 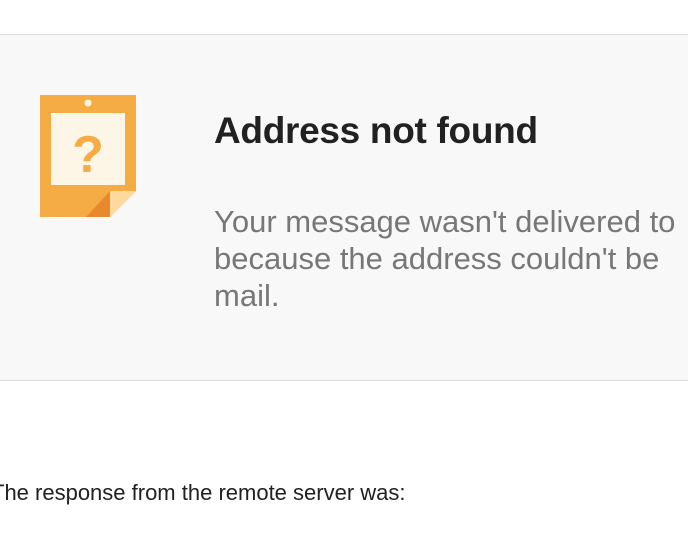 What do you see at coordinates (437, 258) in the screenshot?
I see `bounce-message-line: because the address couldn't be` at bounding box center [437, 258].